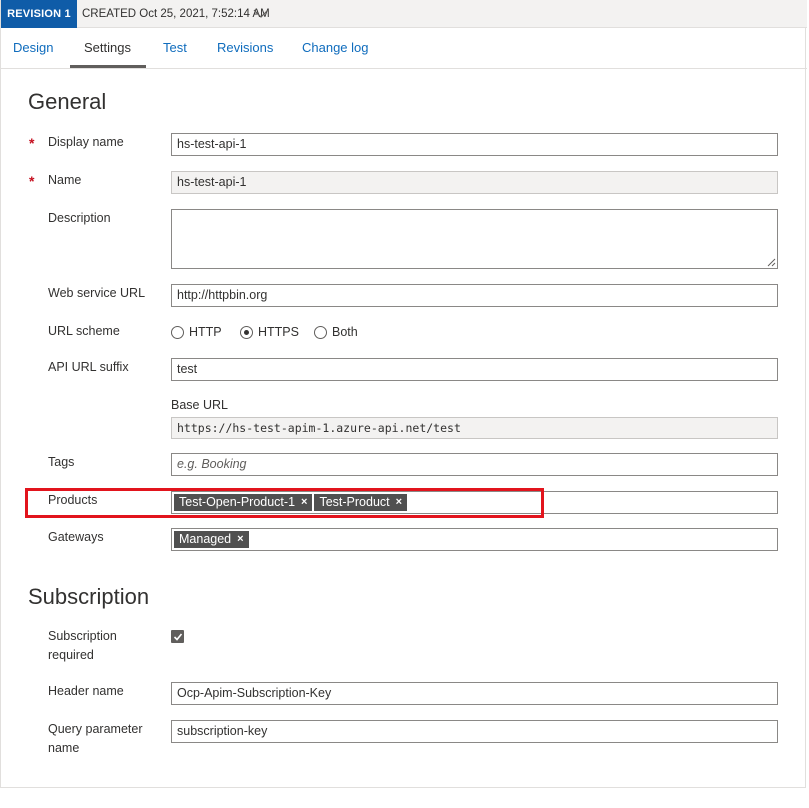 The width and height of the screenshot is (809, 808). I want to click on subscription-required-label: Subscription required, so click(82, 646).